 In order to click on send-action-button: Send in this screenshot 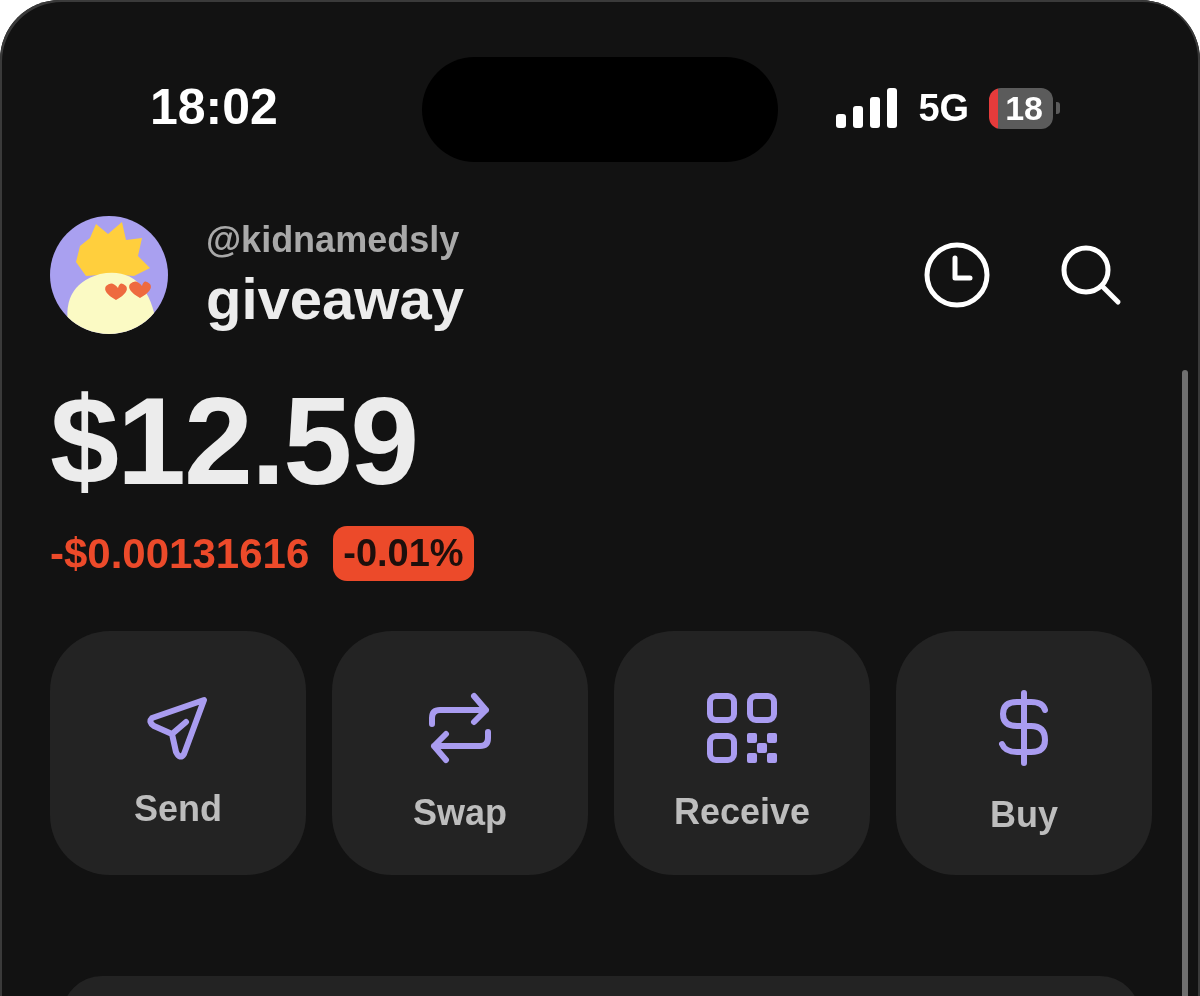, I will do `click(178, 753)`.